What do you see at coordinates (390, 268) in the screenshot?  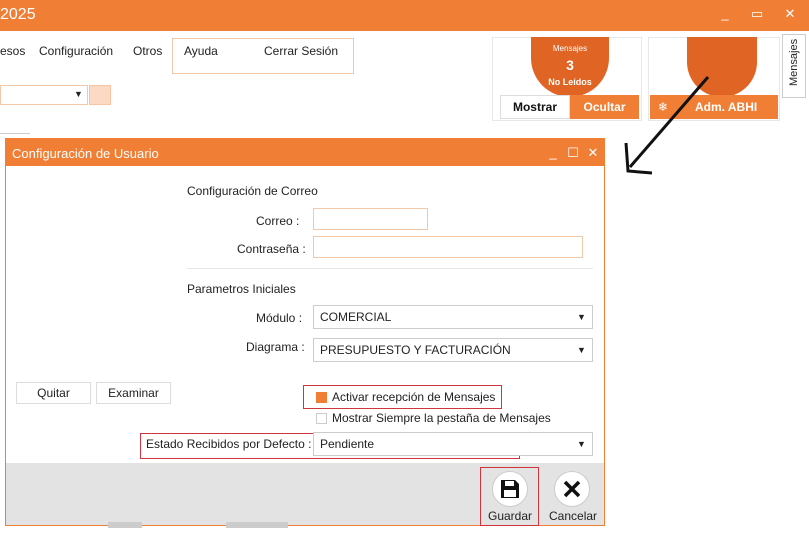 I see `section-divider` at bounding box center [390, 268].